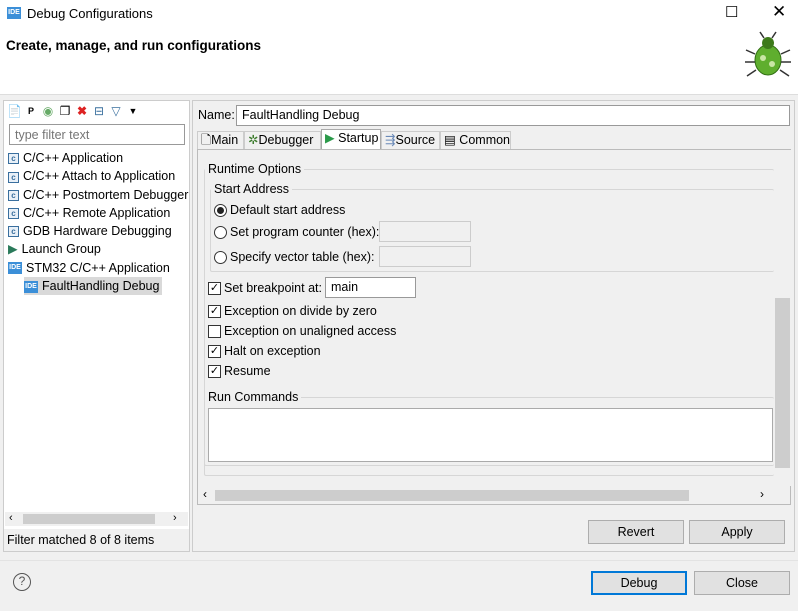 The height and width of the screenshot is (611, 798). What do you see at coordinates (639, 583) in the screenshot?
I see `debug-button: Debug` at bounding box center [639, 583].